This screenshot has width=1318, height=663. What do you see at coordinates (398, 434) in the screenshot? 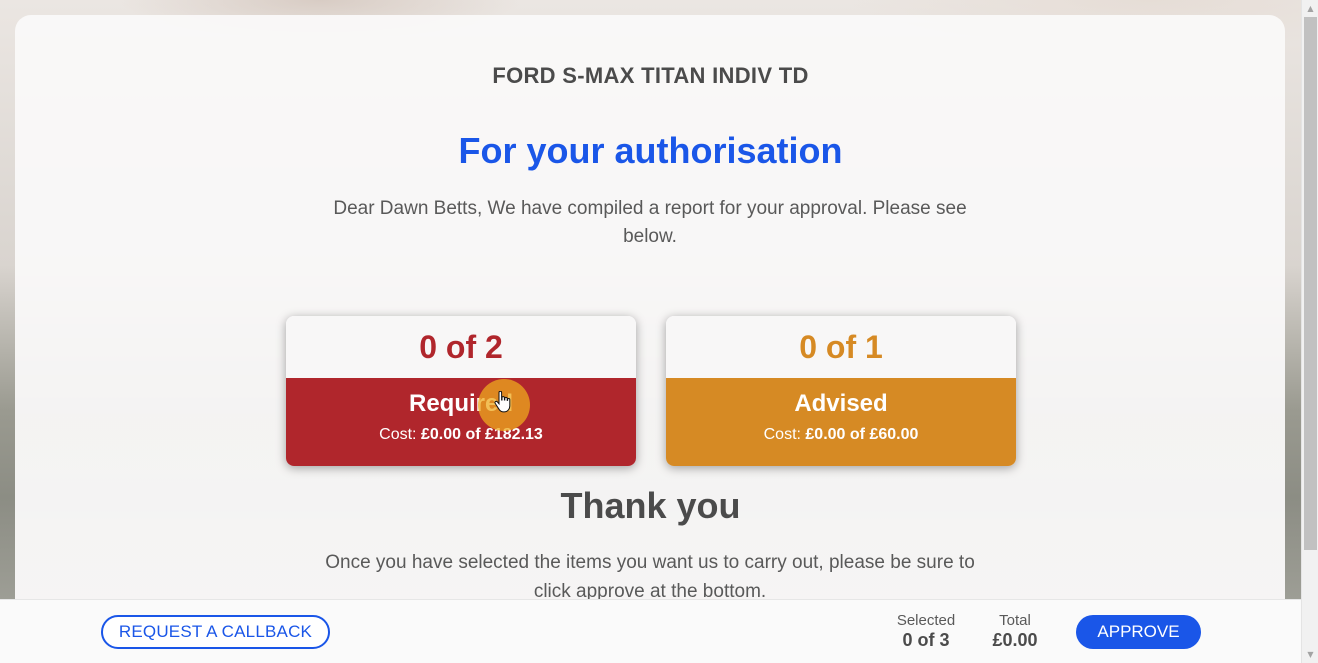
I see `required-cost-prefix: Cost:` at bounding box center [398, 434].